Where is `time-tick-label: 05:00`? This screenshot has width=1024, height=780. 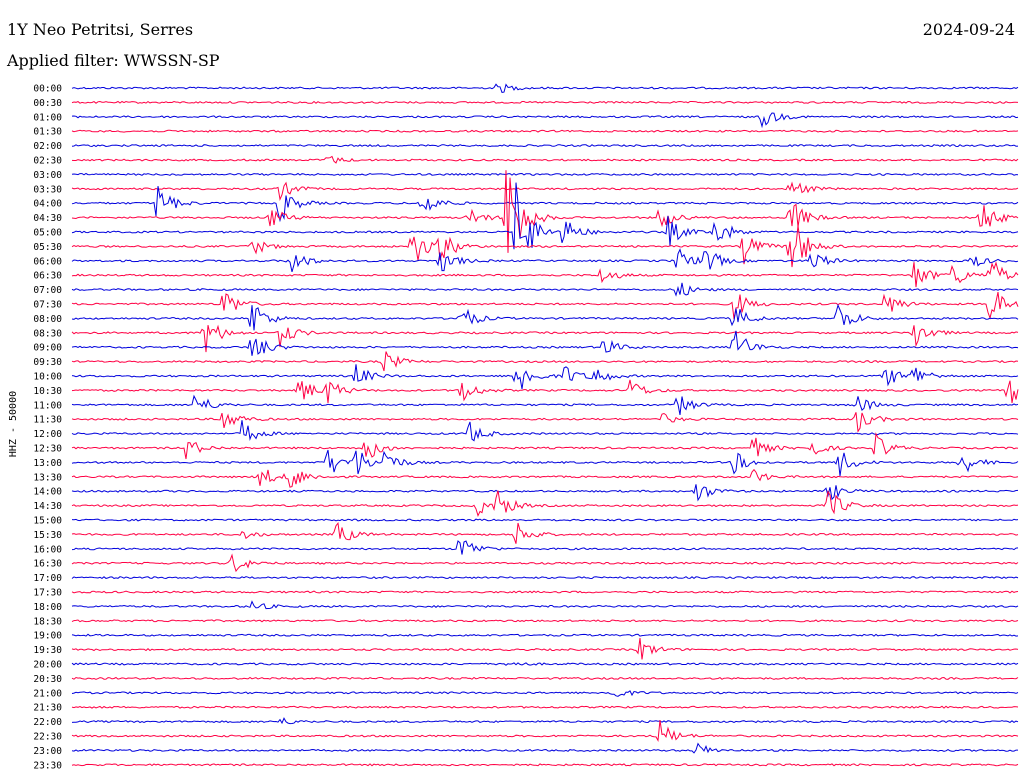 time-tick-label: 05:00 is located at coordinates (47, 233).